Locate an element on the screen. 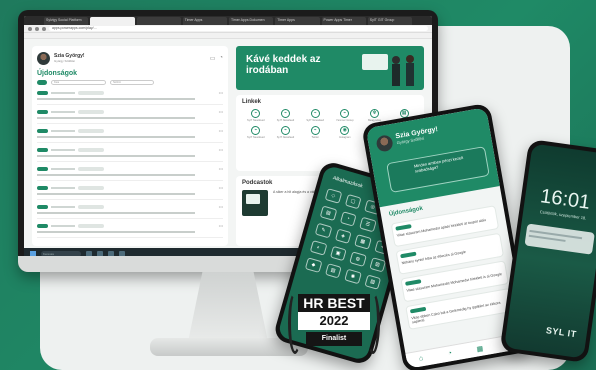 This screenshot has height=370, width=596. app-icon: ◇ is located at coordinates (333, 196).